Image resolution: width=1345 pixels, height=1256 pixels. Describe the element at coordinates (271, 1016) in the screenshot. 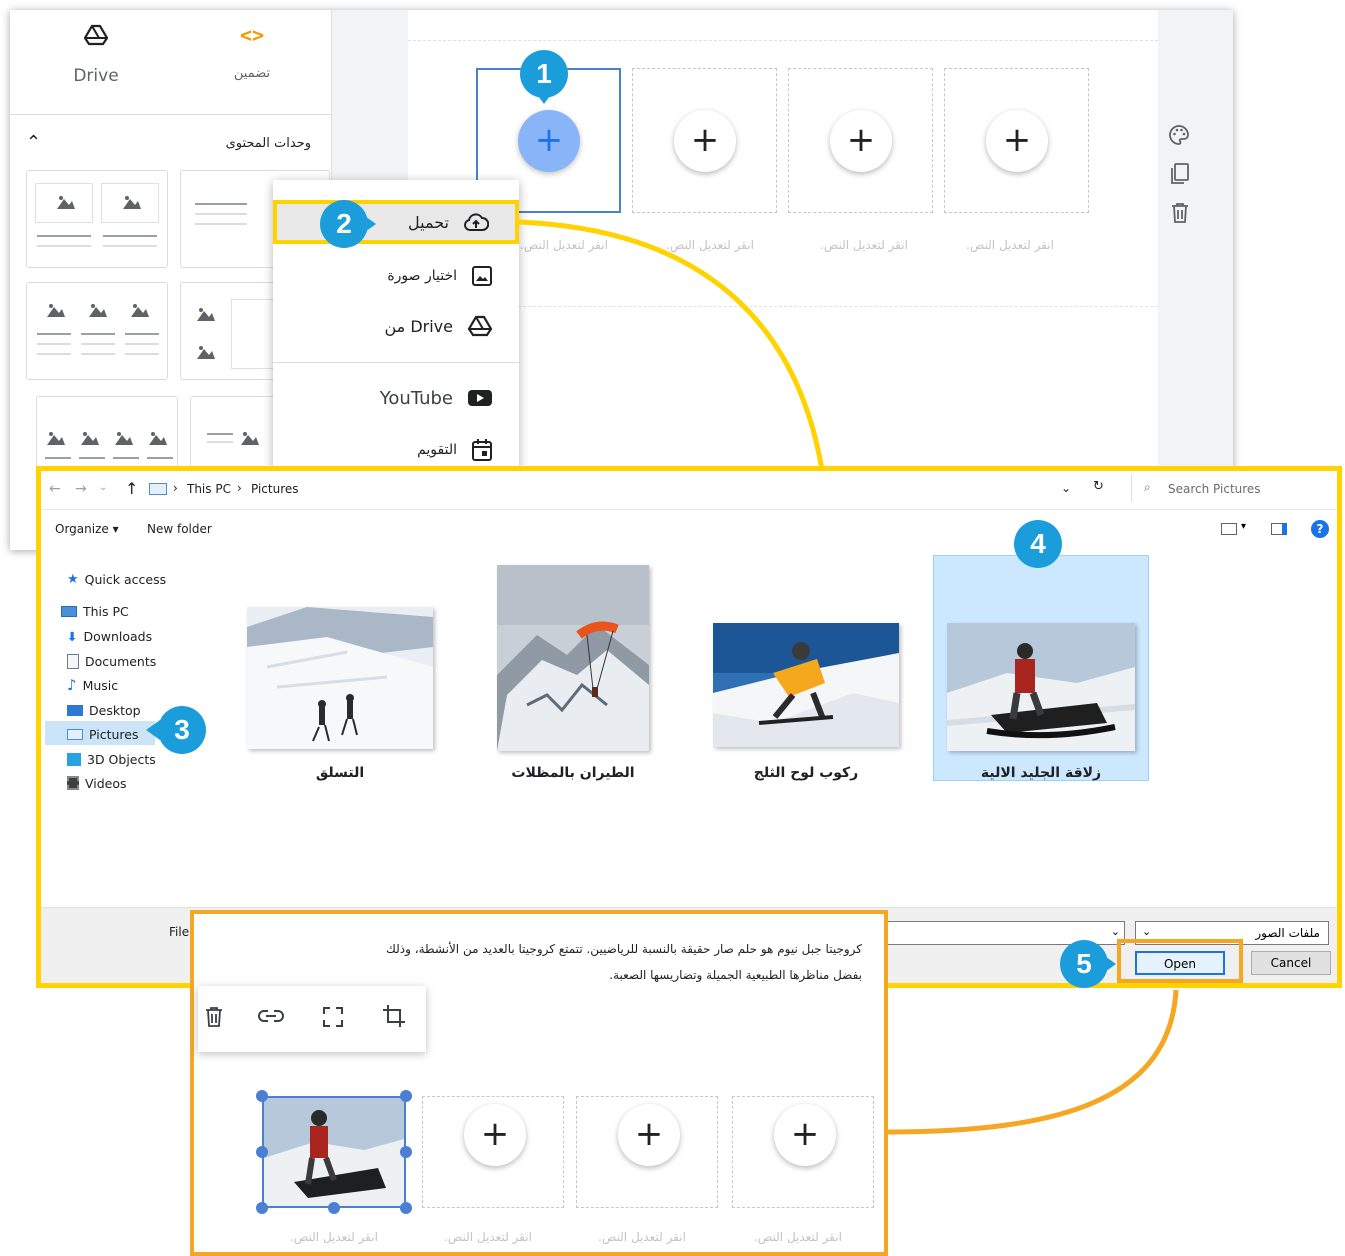

I see `link-icon` at that location.